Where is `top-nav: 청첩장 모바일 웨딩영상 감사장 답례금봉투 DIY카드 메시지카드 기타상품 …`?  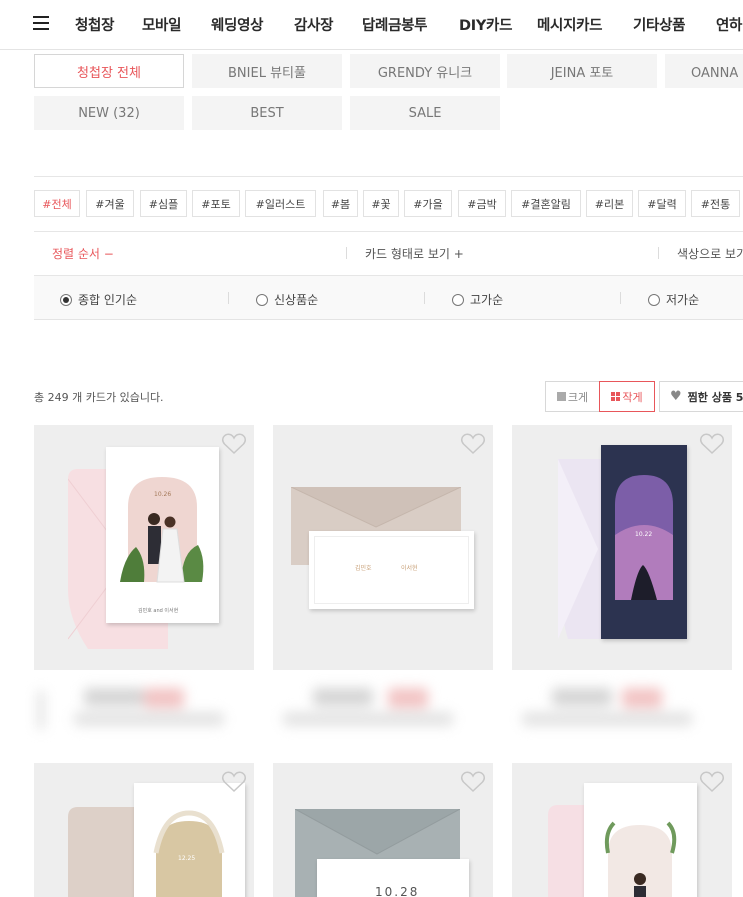
top-nav: 청첩장 모바일 웨딩영상 감사장 답례금봉투 DIY카드 메시지카드 기타상품 … is located at coordinates (371, 25).